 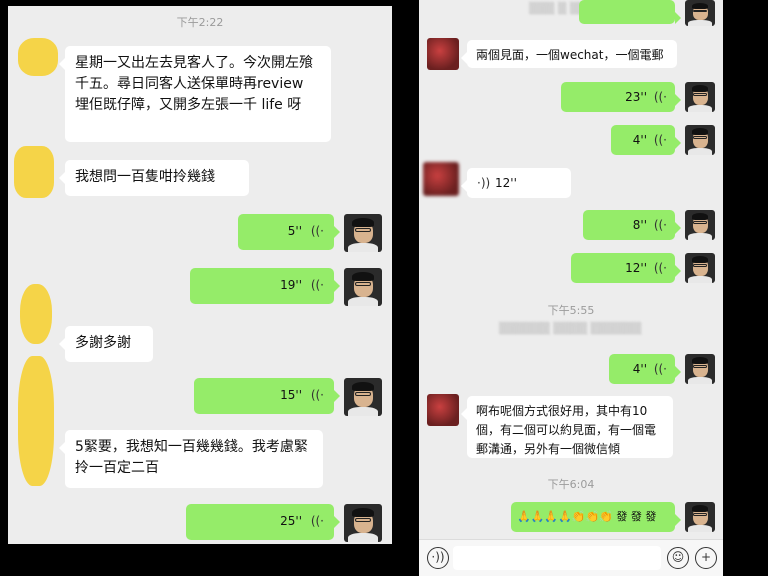 I want to click on voice-message: 25'' ((·, so click(x=263, y=522).